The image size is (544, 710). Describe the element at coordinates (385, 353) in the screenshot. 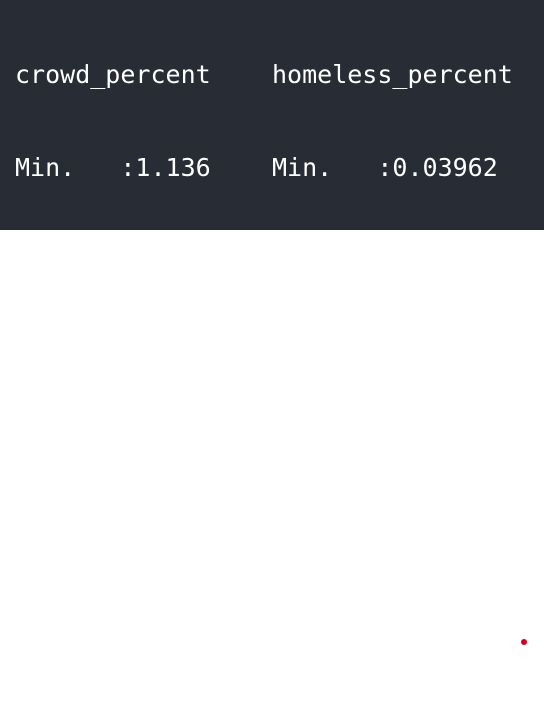

I see `stat-row-median: Median :0.10104` at that location.